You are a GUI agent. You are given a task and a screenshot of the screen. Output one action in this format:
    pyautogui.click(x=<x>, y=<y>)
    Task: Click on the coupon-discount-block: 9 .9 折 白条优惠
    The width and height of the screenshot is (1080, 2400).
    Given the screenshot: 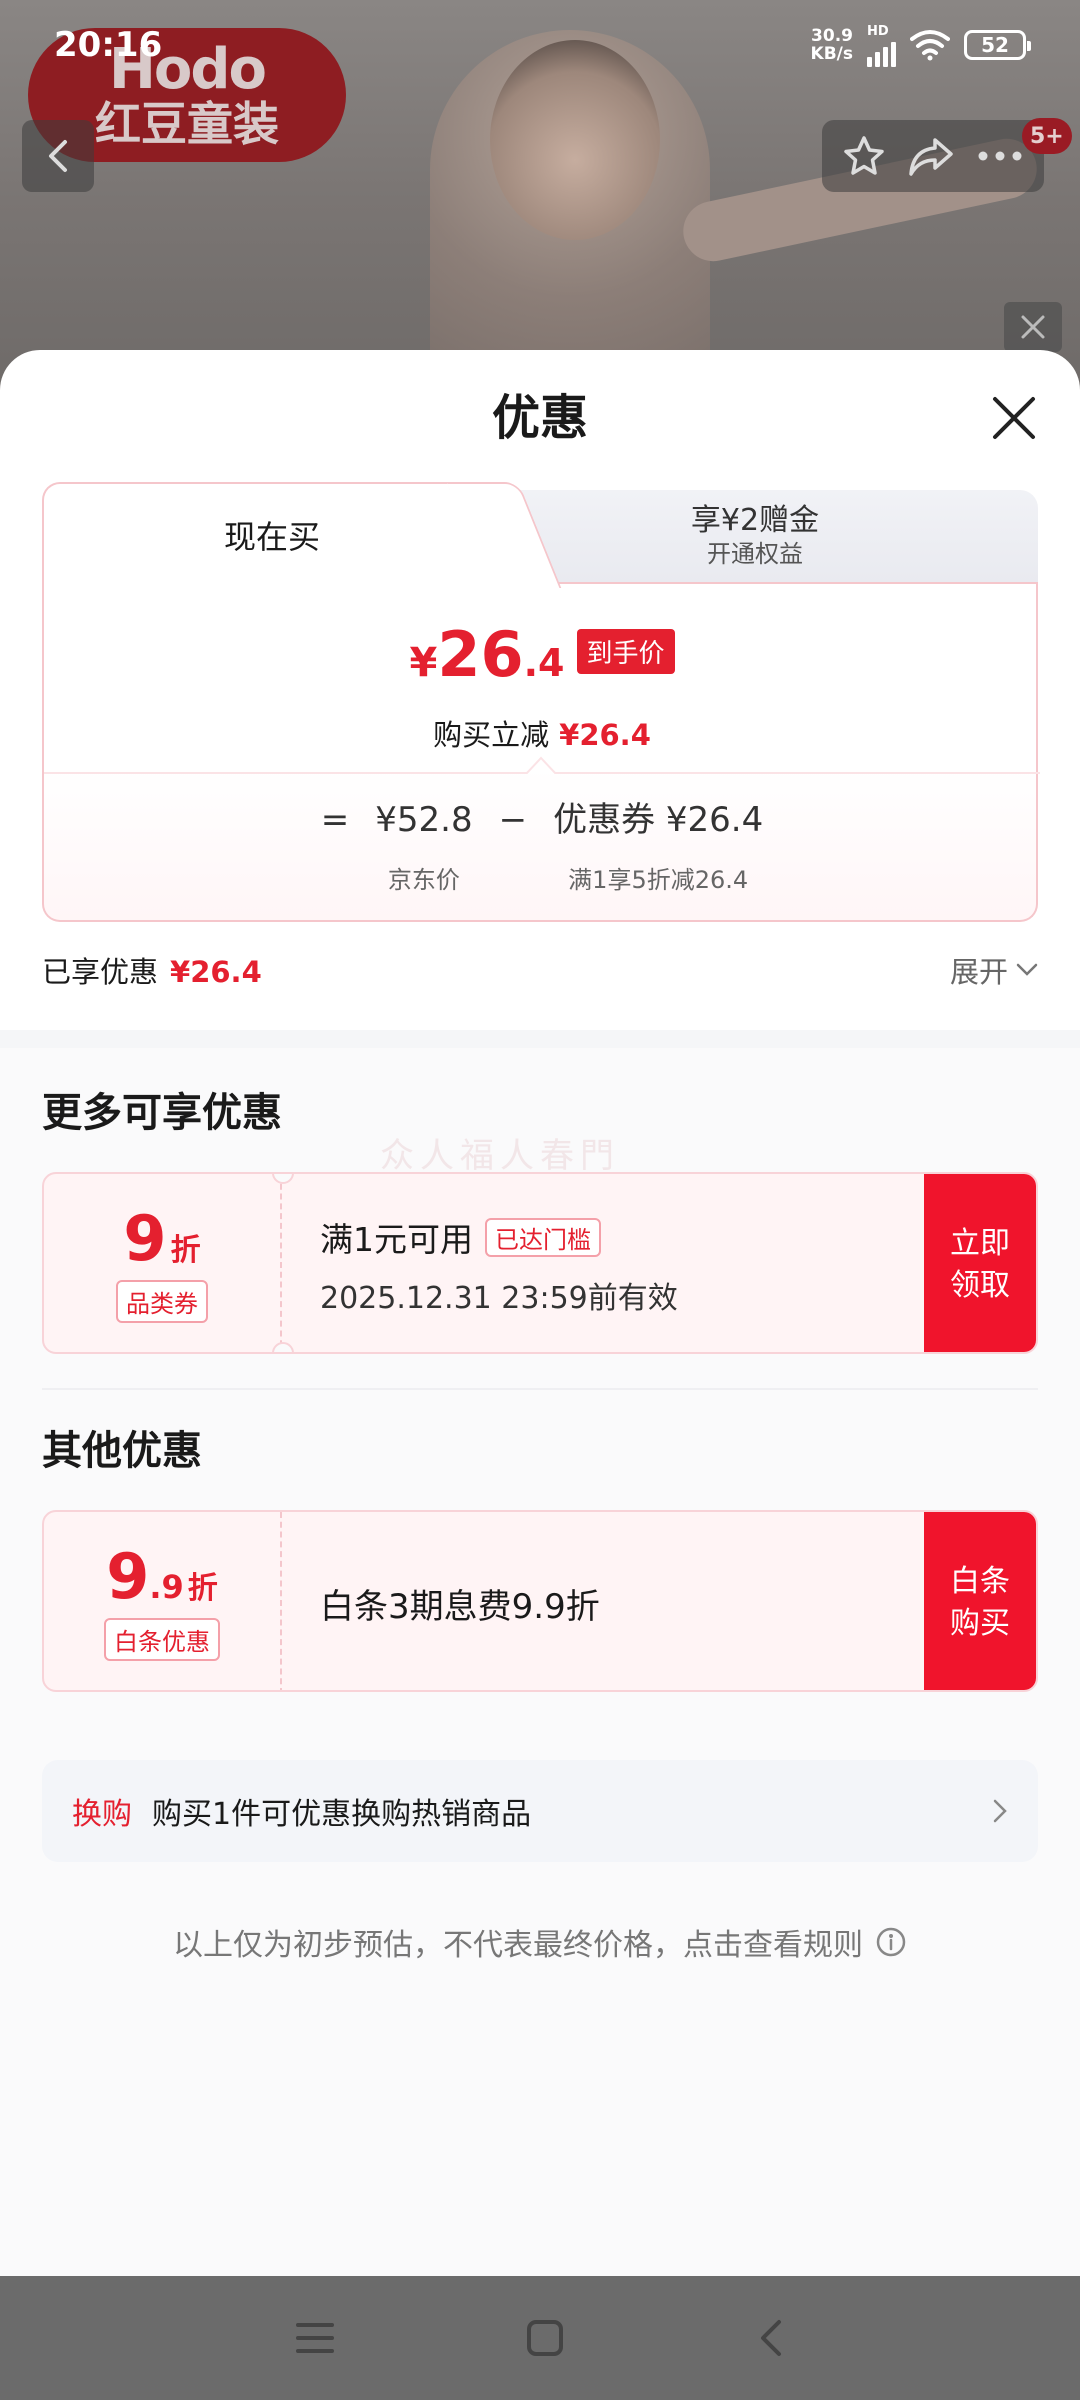 What is the action you would take?
    pyautogui.click(x=163, y=1601)
    